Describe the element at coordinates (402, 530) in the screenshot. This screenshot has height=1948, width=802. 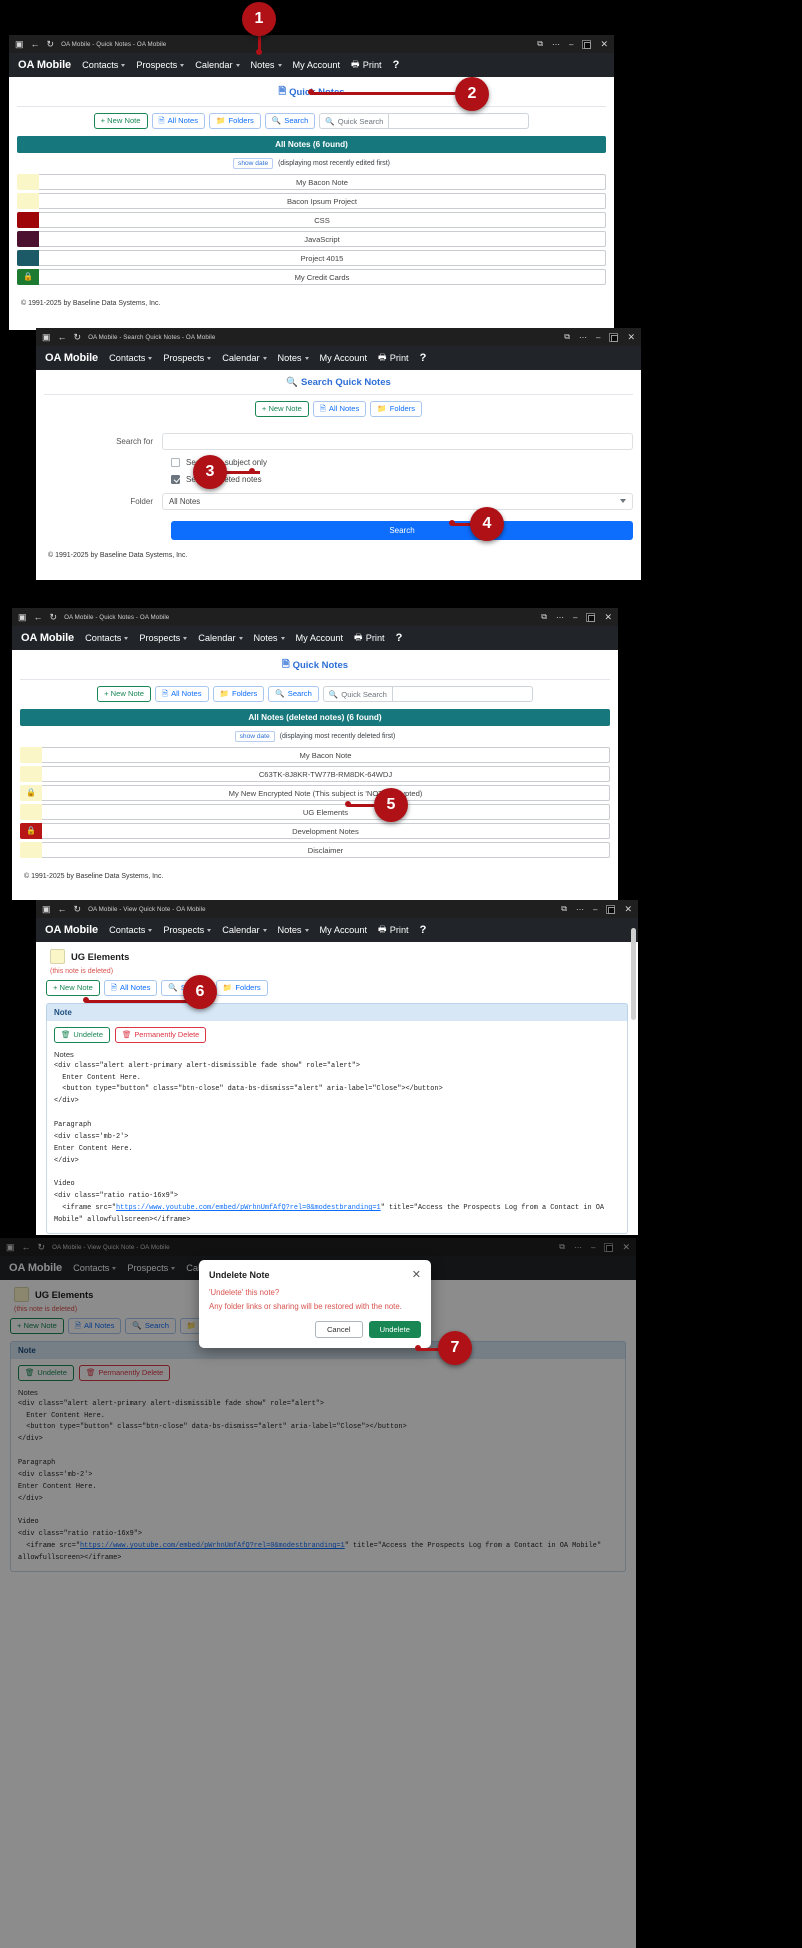
I see `search-submit-button: Search` at that location.